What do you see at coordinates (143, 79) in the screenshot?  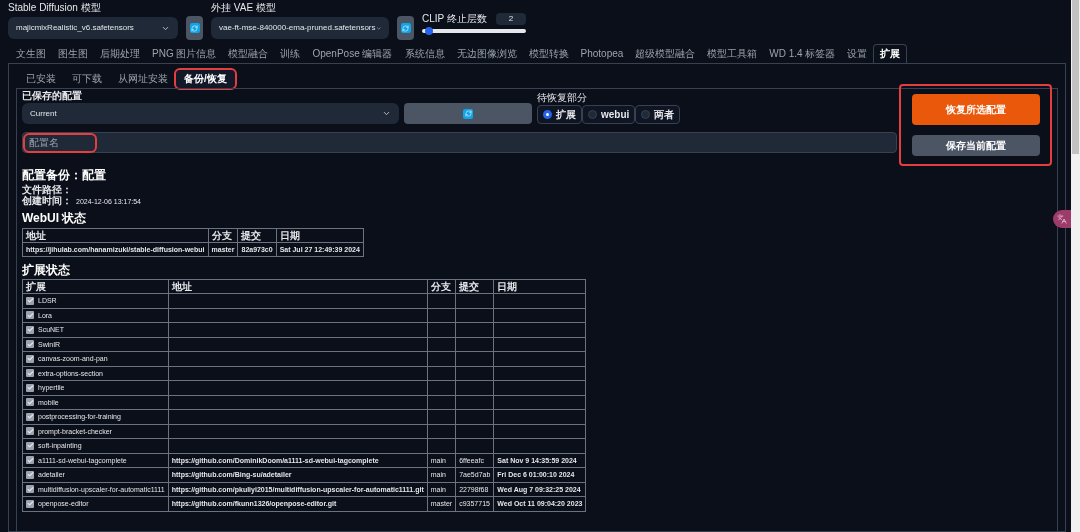 I see `sub-tab: 从网址安装` at bounding box center [143, 79].